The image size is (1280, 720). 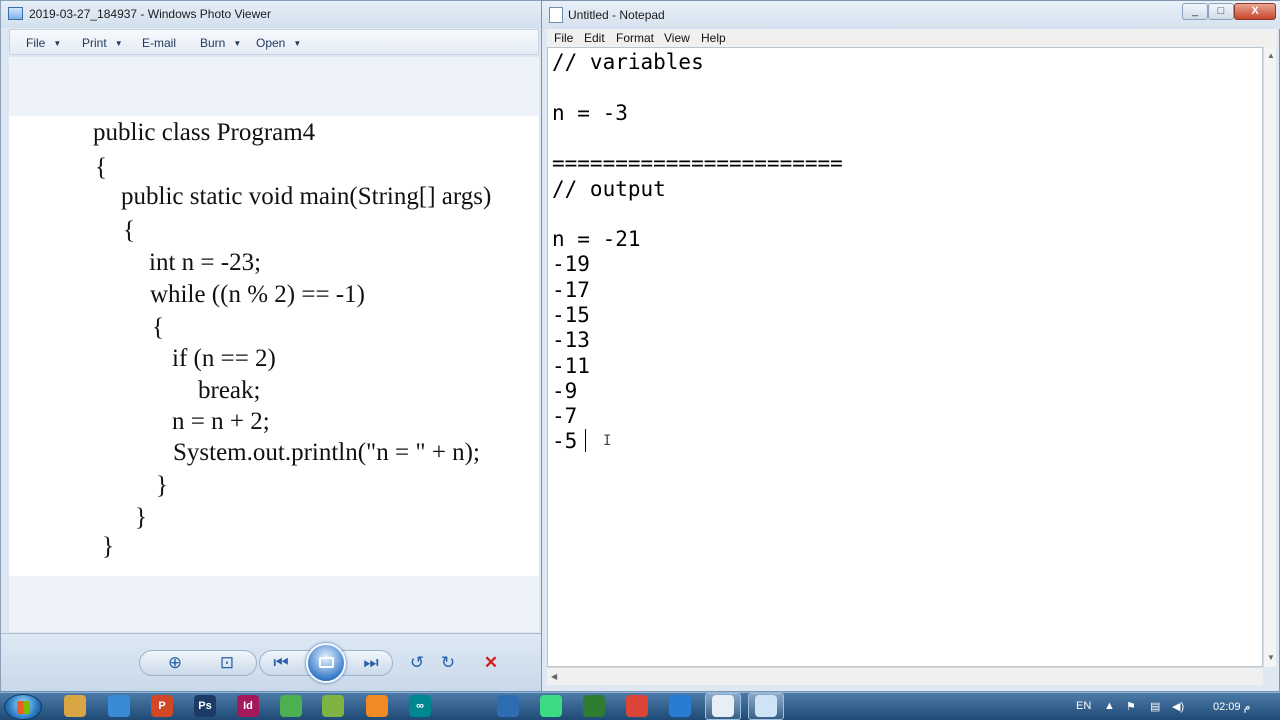 I want to click on indesign-icon: Id, so click(x=248, y=706).